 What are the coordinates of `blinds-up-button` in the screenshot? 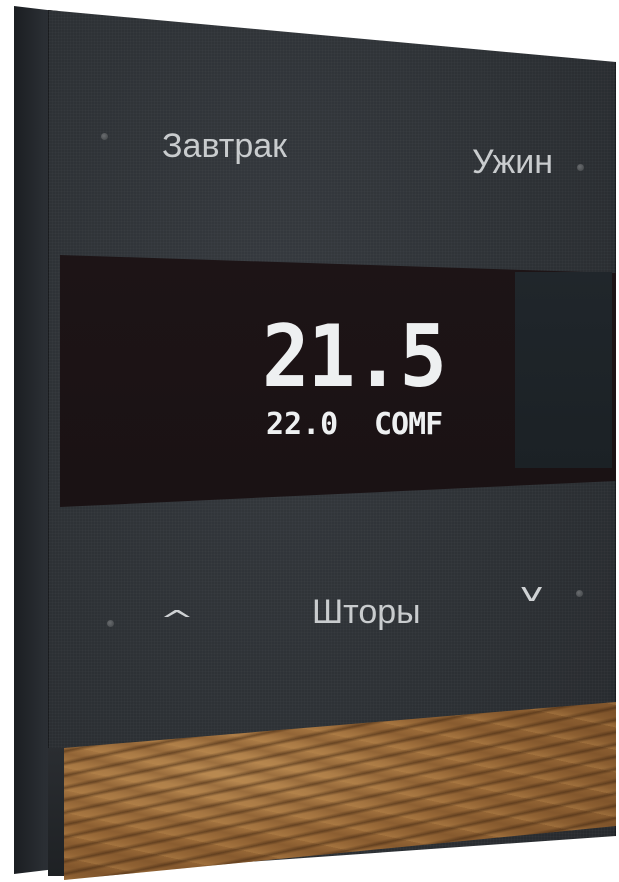 It's located at (199, 605).